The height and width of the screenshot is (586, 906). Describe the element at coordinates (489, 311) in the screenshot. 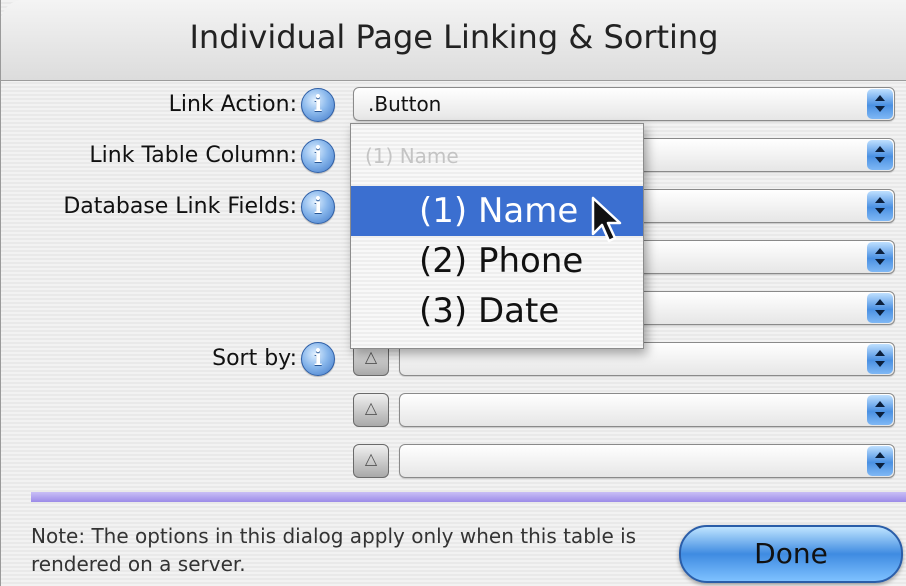

I see `menu-item-label: (3) Date` at that location.